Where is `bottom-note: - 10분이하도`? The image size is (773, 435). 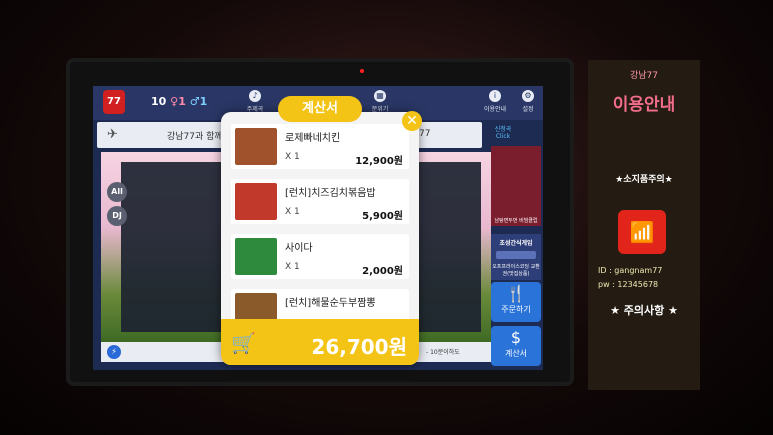 bottom-note: - 10분이하도 is located at coordinates (443, 352).